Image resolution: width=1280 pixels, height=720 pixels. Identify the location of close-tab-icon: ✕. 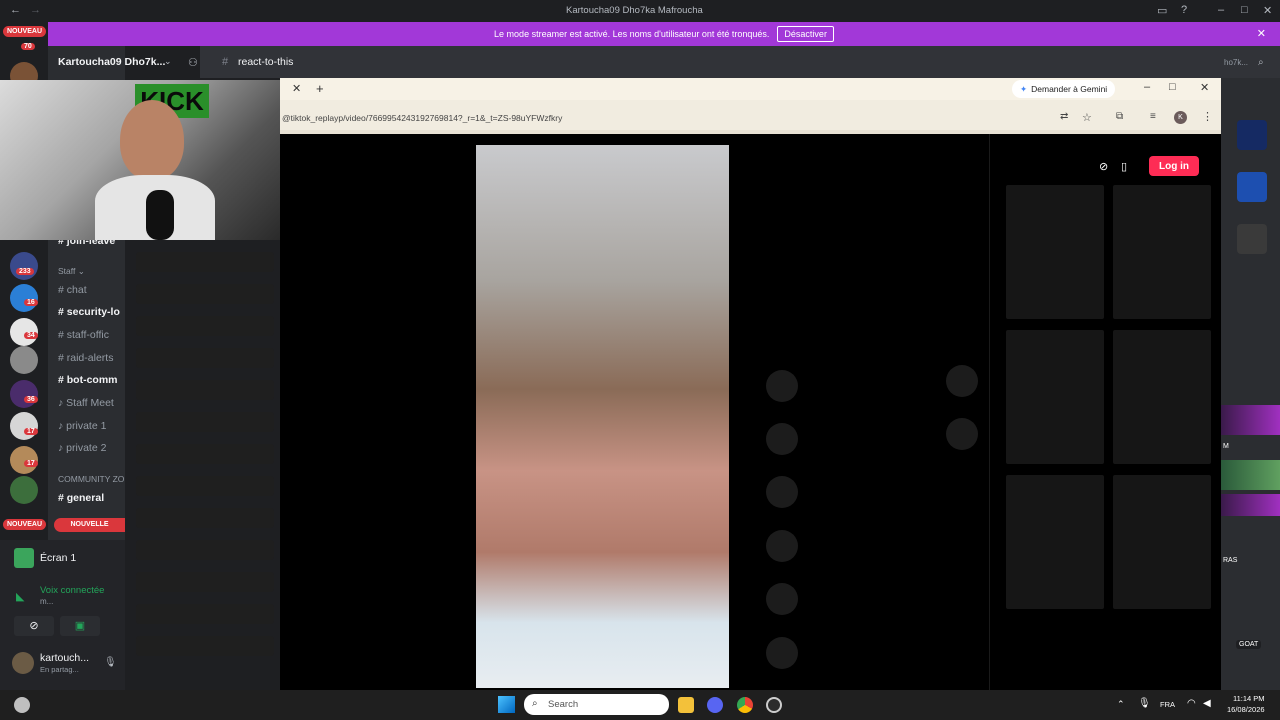
(296, 88).